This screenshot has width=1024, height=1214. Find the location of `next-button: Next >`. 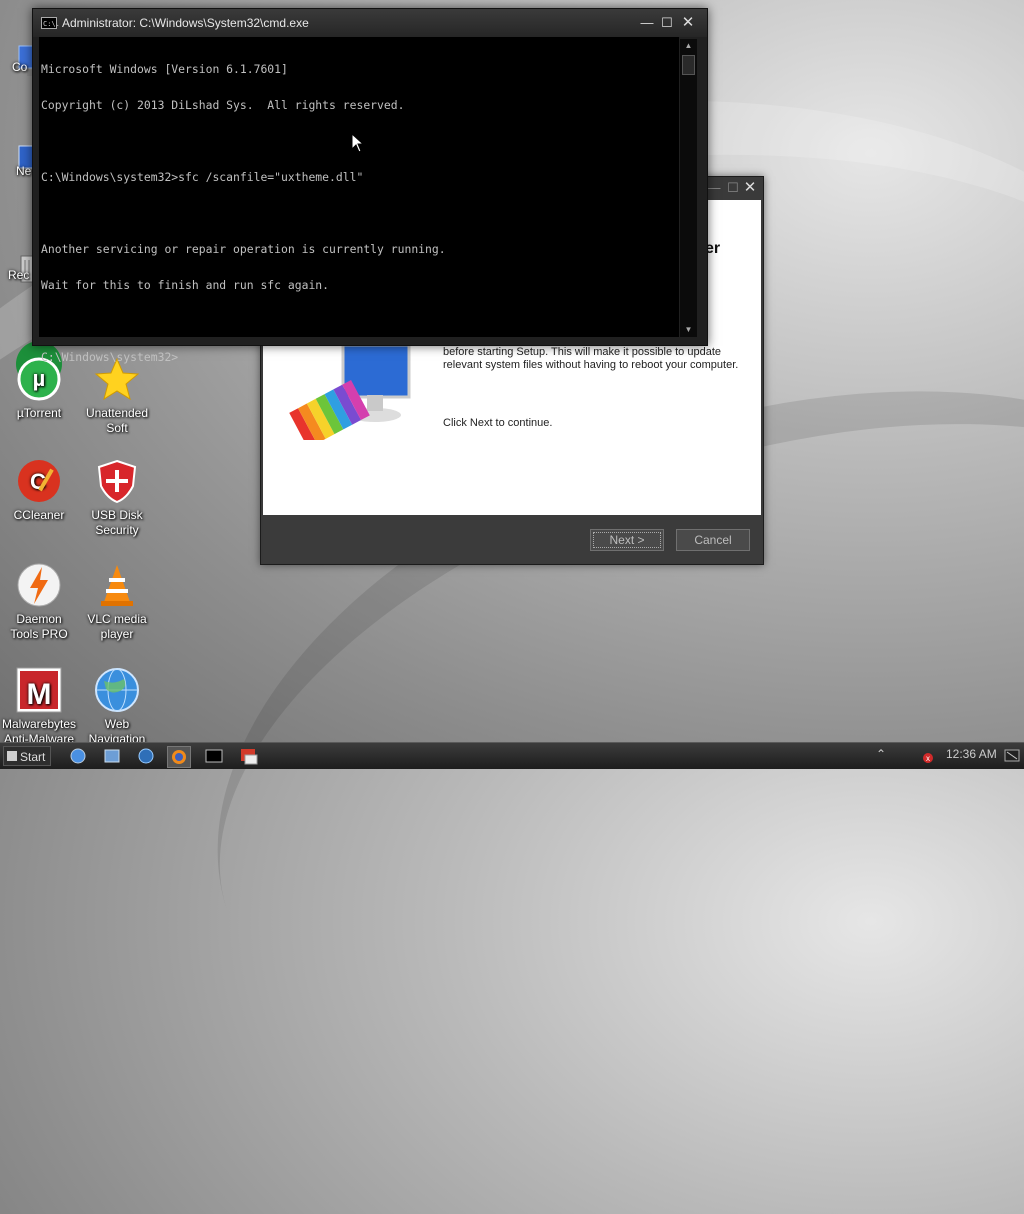

next-button: Next > is located at coordinates (627, 540).